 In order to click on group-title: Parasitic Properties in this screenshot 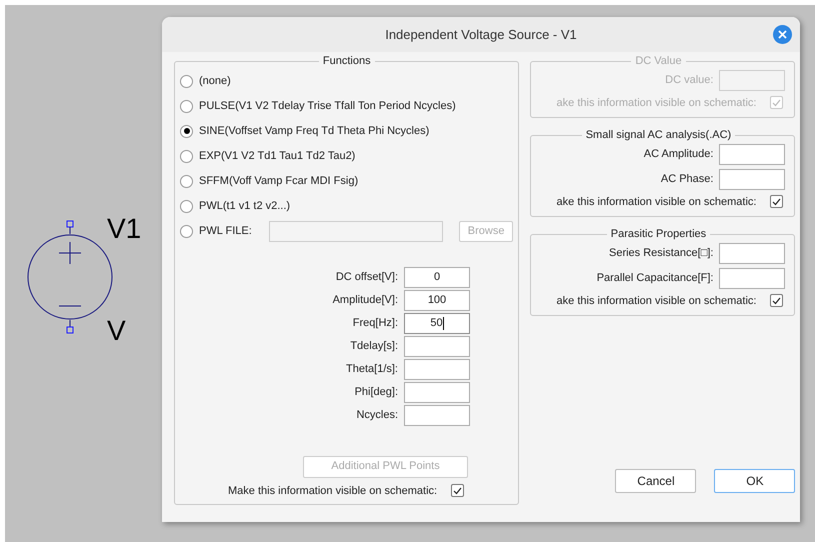, I will do `click(659, 234)`.